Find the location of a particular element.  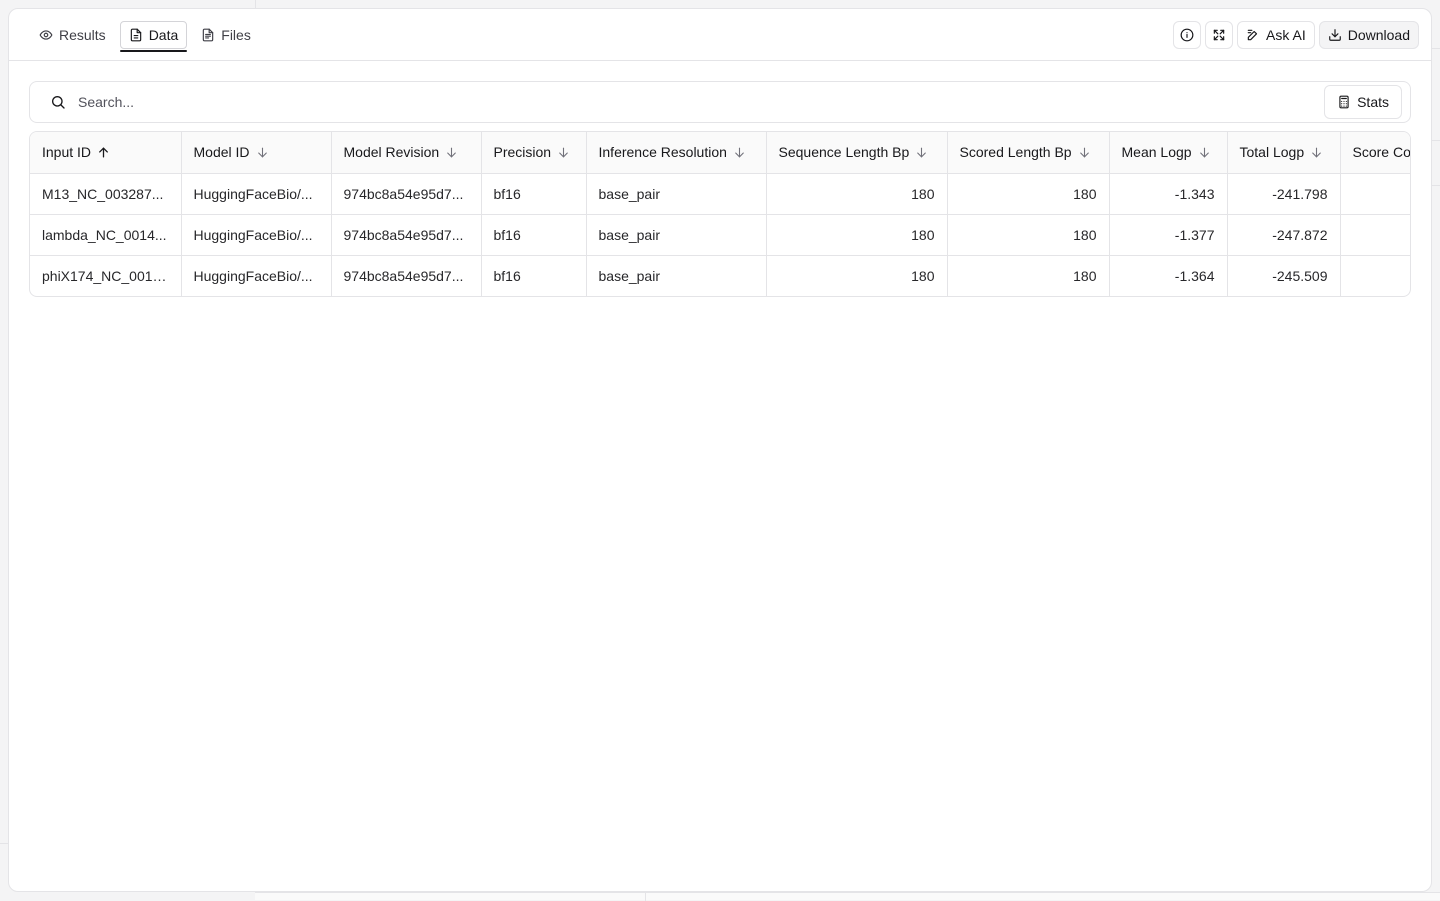

search-bar: Stats is located at coordinates (720, 102).